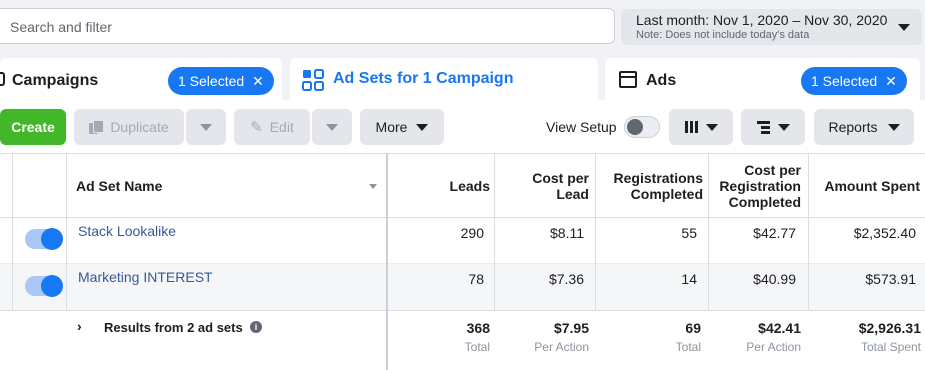 The height and width of the screenshot is (370, 925). What do you see at coordinates (173, 327) in the screenshot?
I see `totals-label: Results from 2 ad sets` at bounding box center [173, 327].